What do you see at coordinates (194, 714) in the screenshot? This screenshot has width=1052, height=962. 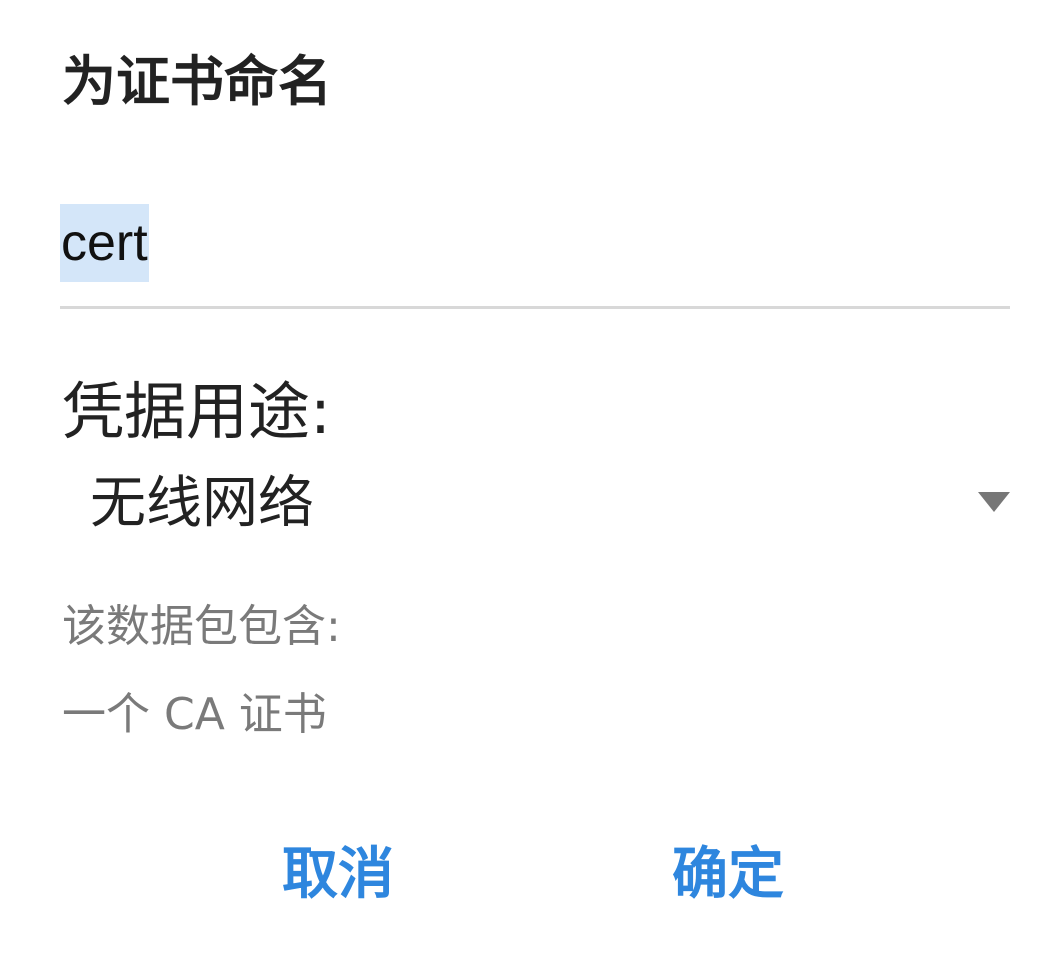 I see `package-contents-item: 一个 CA 证书` at bounding box center [194, 714].